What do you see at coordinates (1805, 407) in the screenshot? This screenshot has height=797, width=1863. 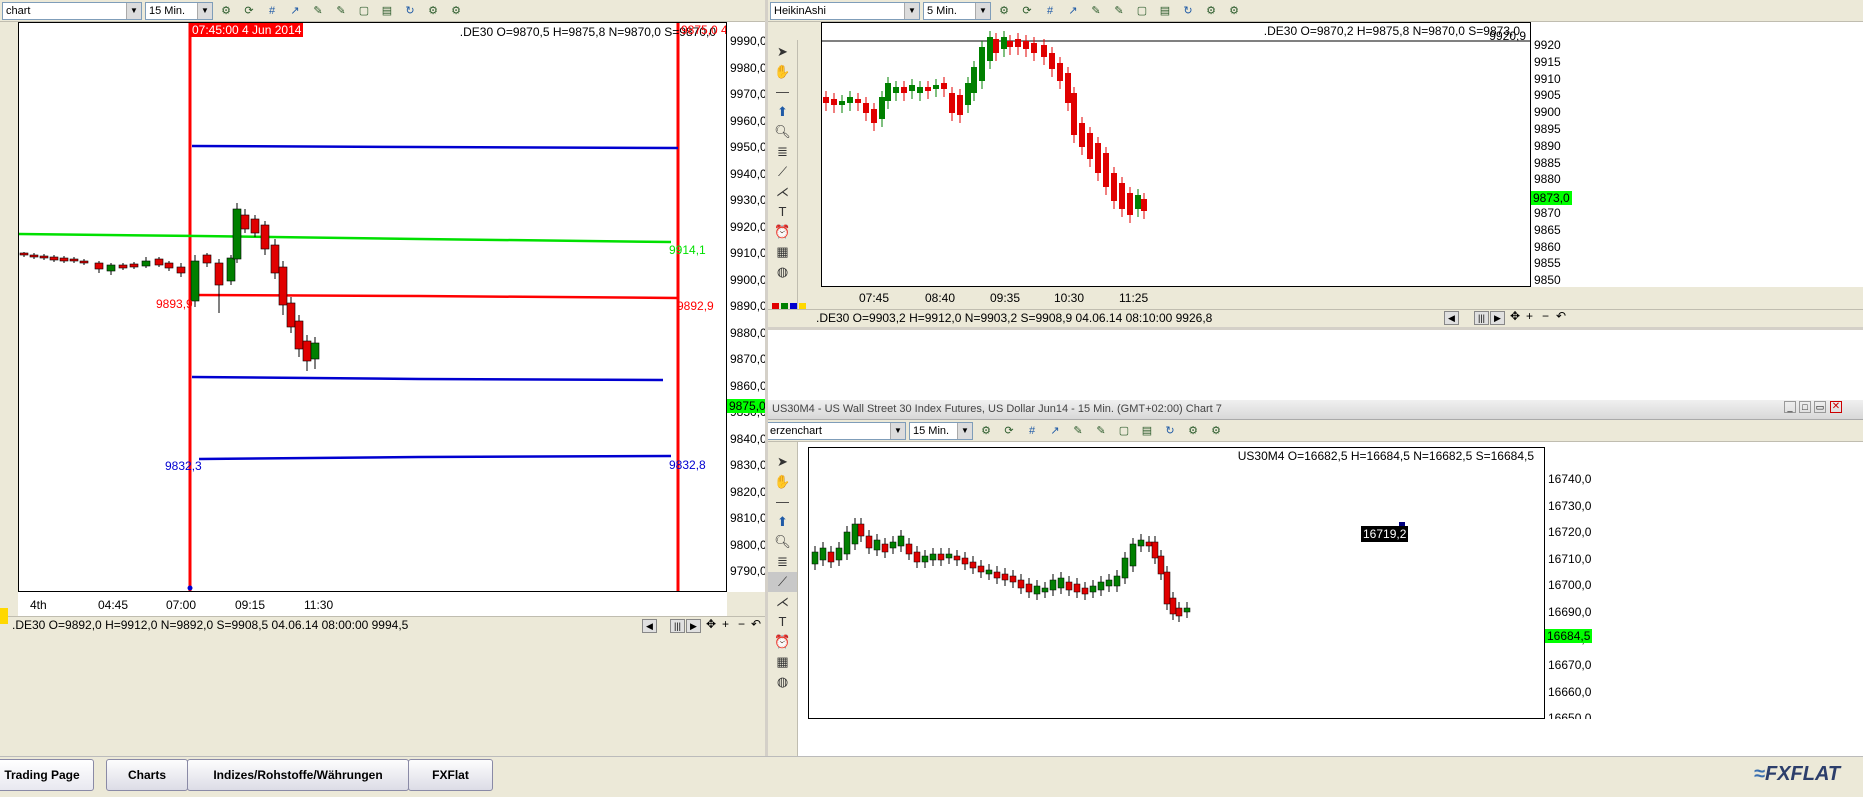 I see `maximize-window-icon: □` at bounding box center [1805, 407].